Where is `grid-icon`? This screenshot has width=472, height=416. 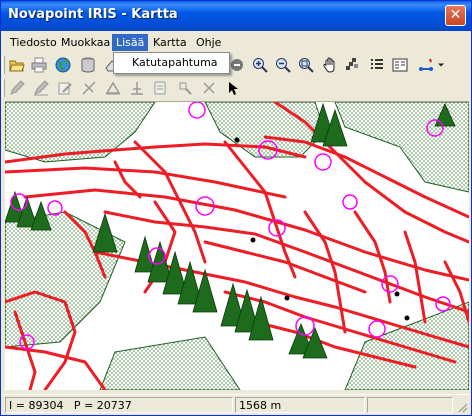
grid-icon is located at coordinates (353, 65).